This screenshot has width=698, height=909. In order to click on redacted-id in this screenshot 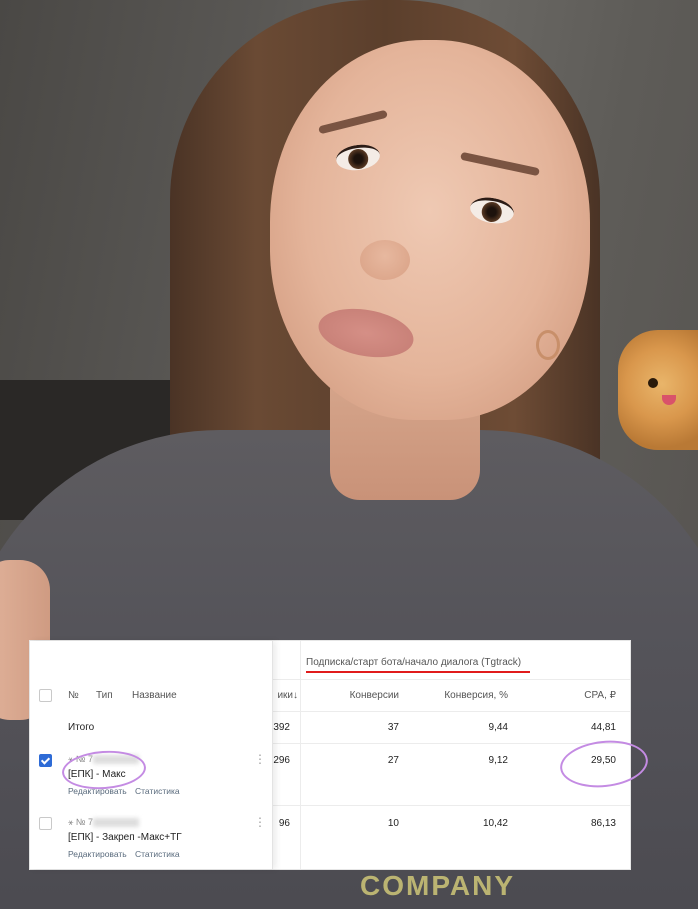, I will do `click(116, 823)`.